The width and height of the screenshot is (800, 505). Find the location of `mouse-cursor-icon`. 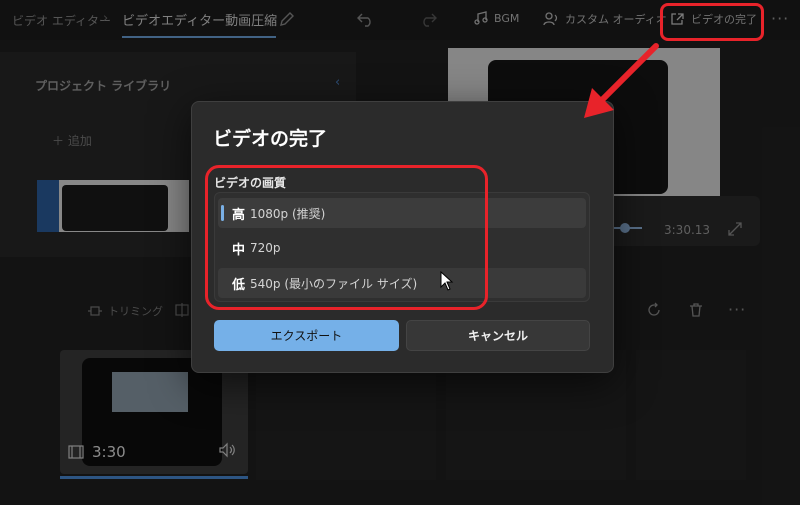

mouse-cursor-icon is located at coordinates (447, 281).